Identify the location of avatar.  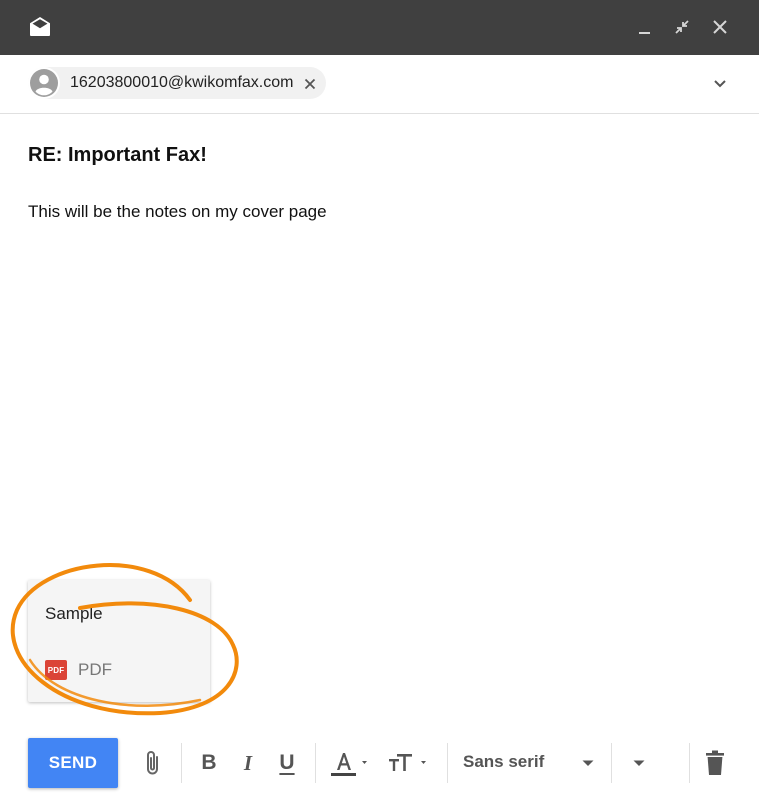
(44, 83).